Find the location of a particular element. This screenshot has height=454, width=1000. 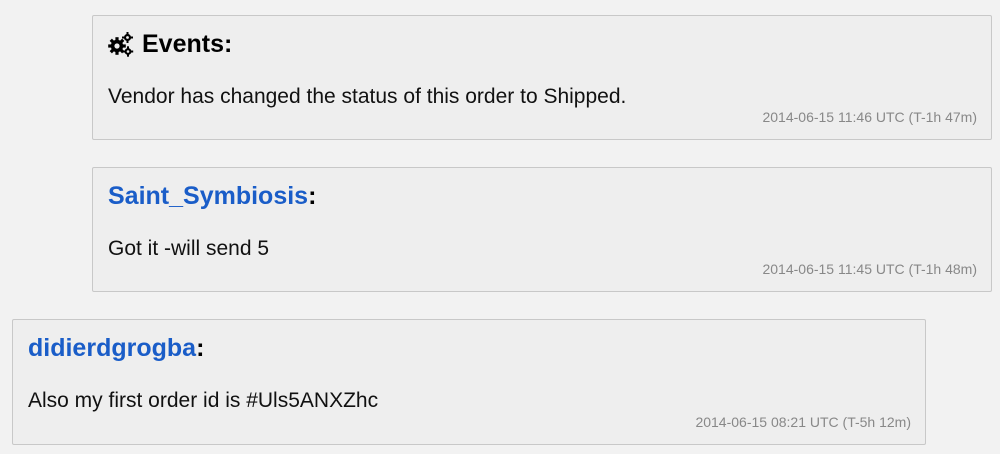

event-header-label: Events: is located at coordinates (187, 44).